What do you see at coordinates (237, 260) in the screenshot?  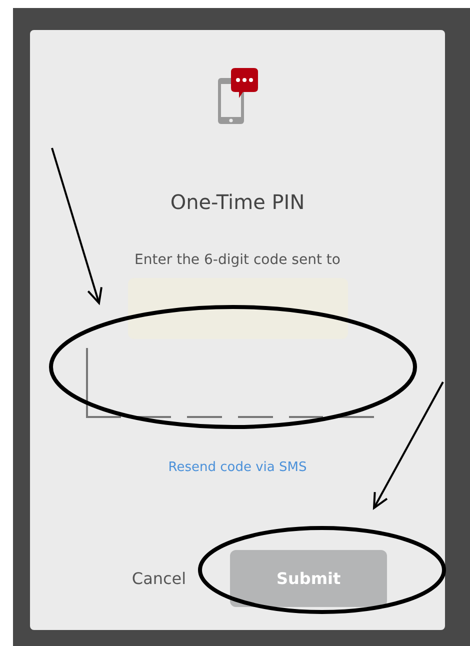 I see `instruction-text: Enter the 6-digit code sent to` at bounding box center [237, 260].